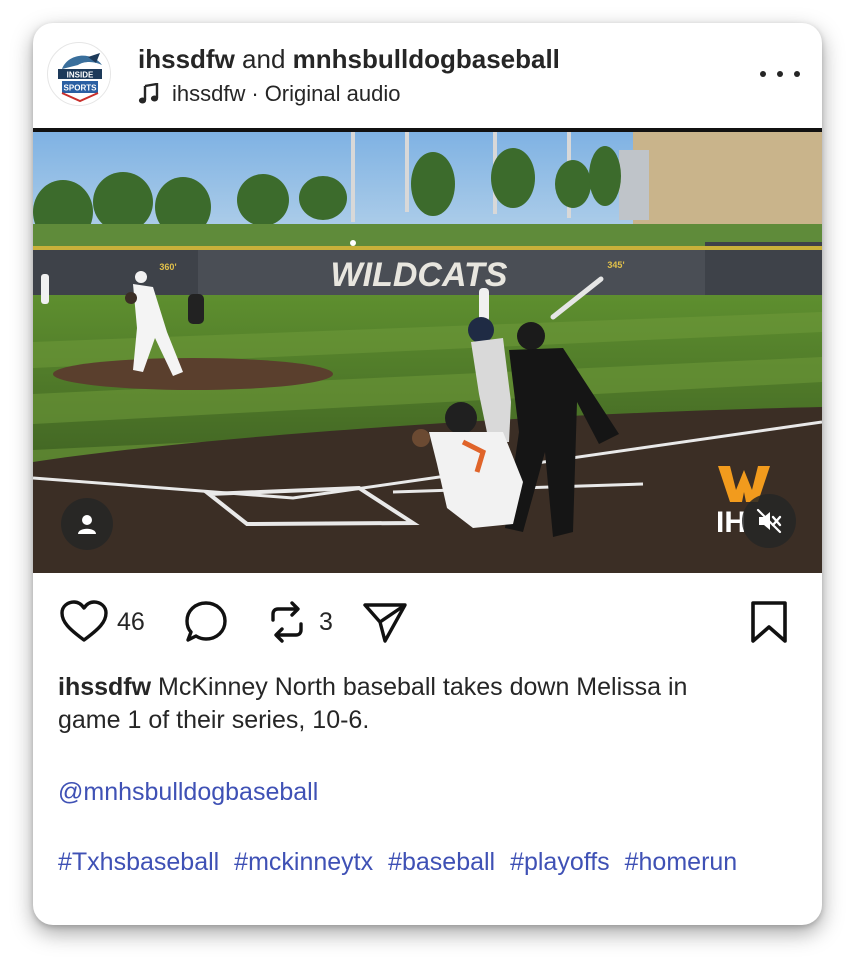  Describe the element at coordinates (209, 93) in the screenshot. I see `audio-owner: ihssdfw` at that location.